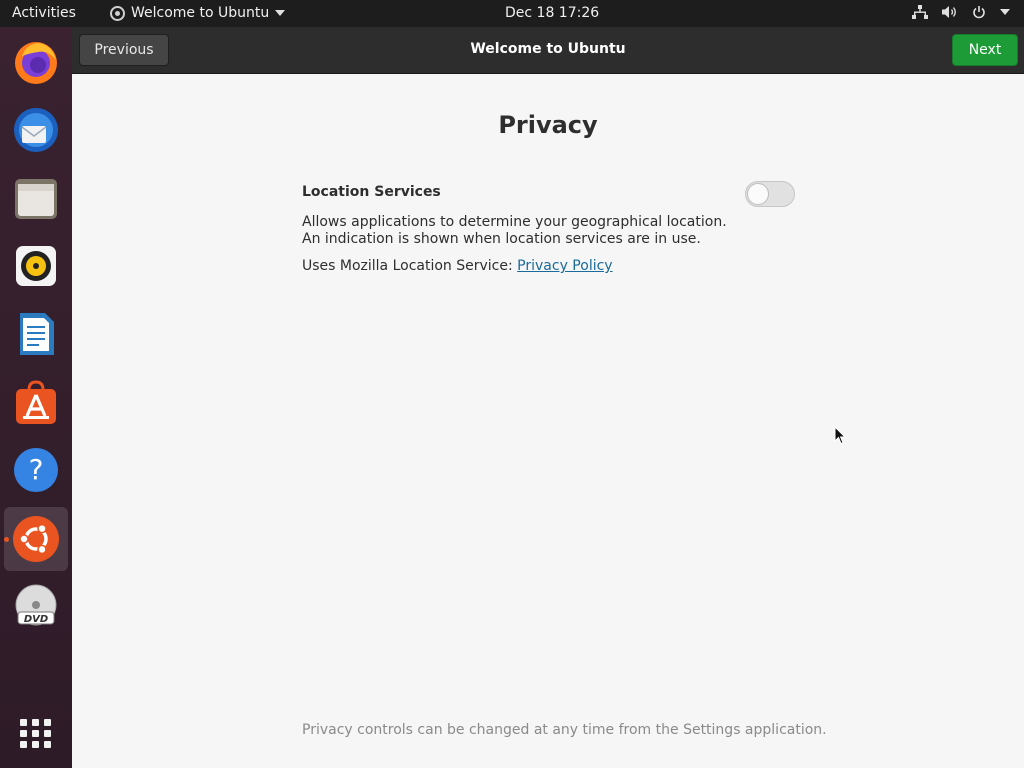  Describe the element at coordinates (117, 13) in the screenshot. I see `app-menu-gear-icon` at that location.